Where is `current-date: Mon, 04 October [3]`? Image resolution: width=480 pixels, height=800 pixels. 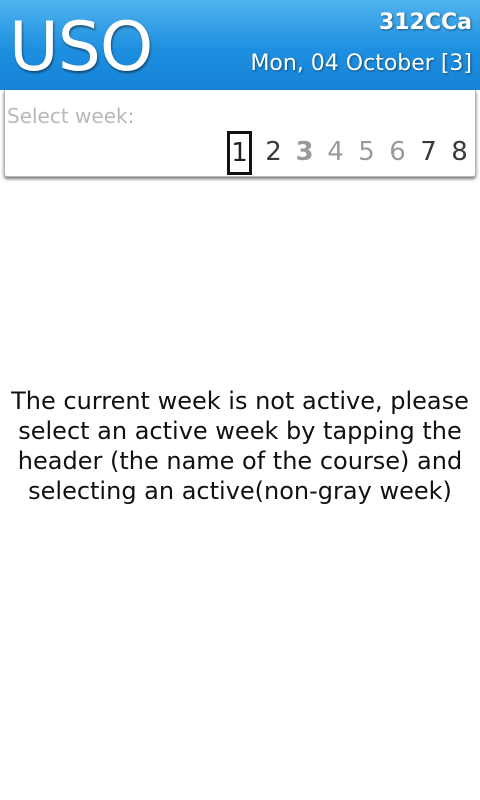
current-date: Mon, 04 October [3] is located at coordinates (361, 63).